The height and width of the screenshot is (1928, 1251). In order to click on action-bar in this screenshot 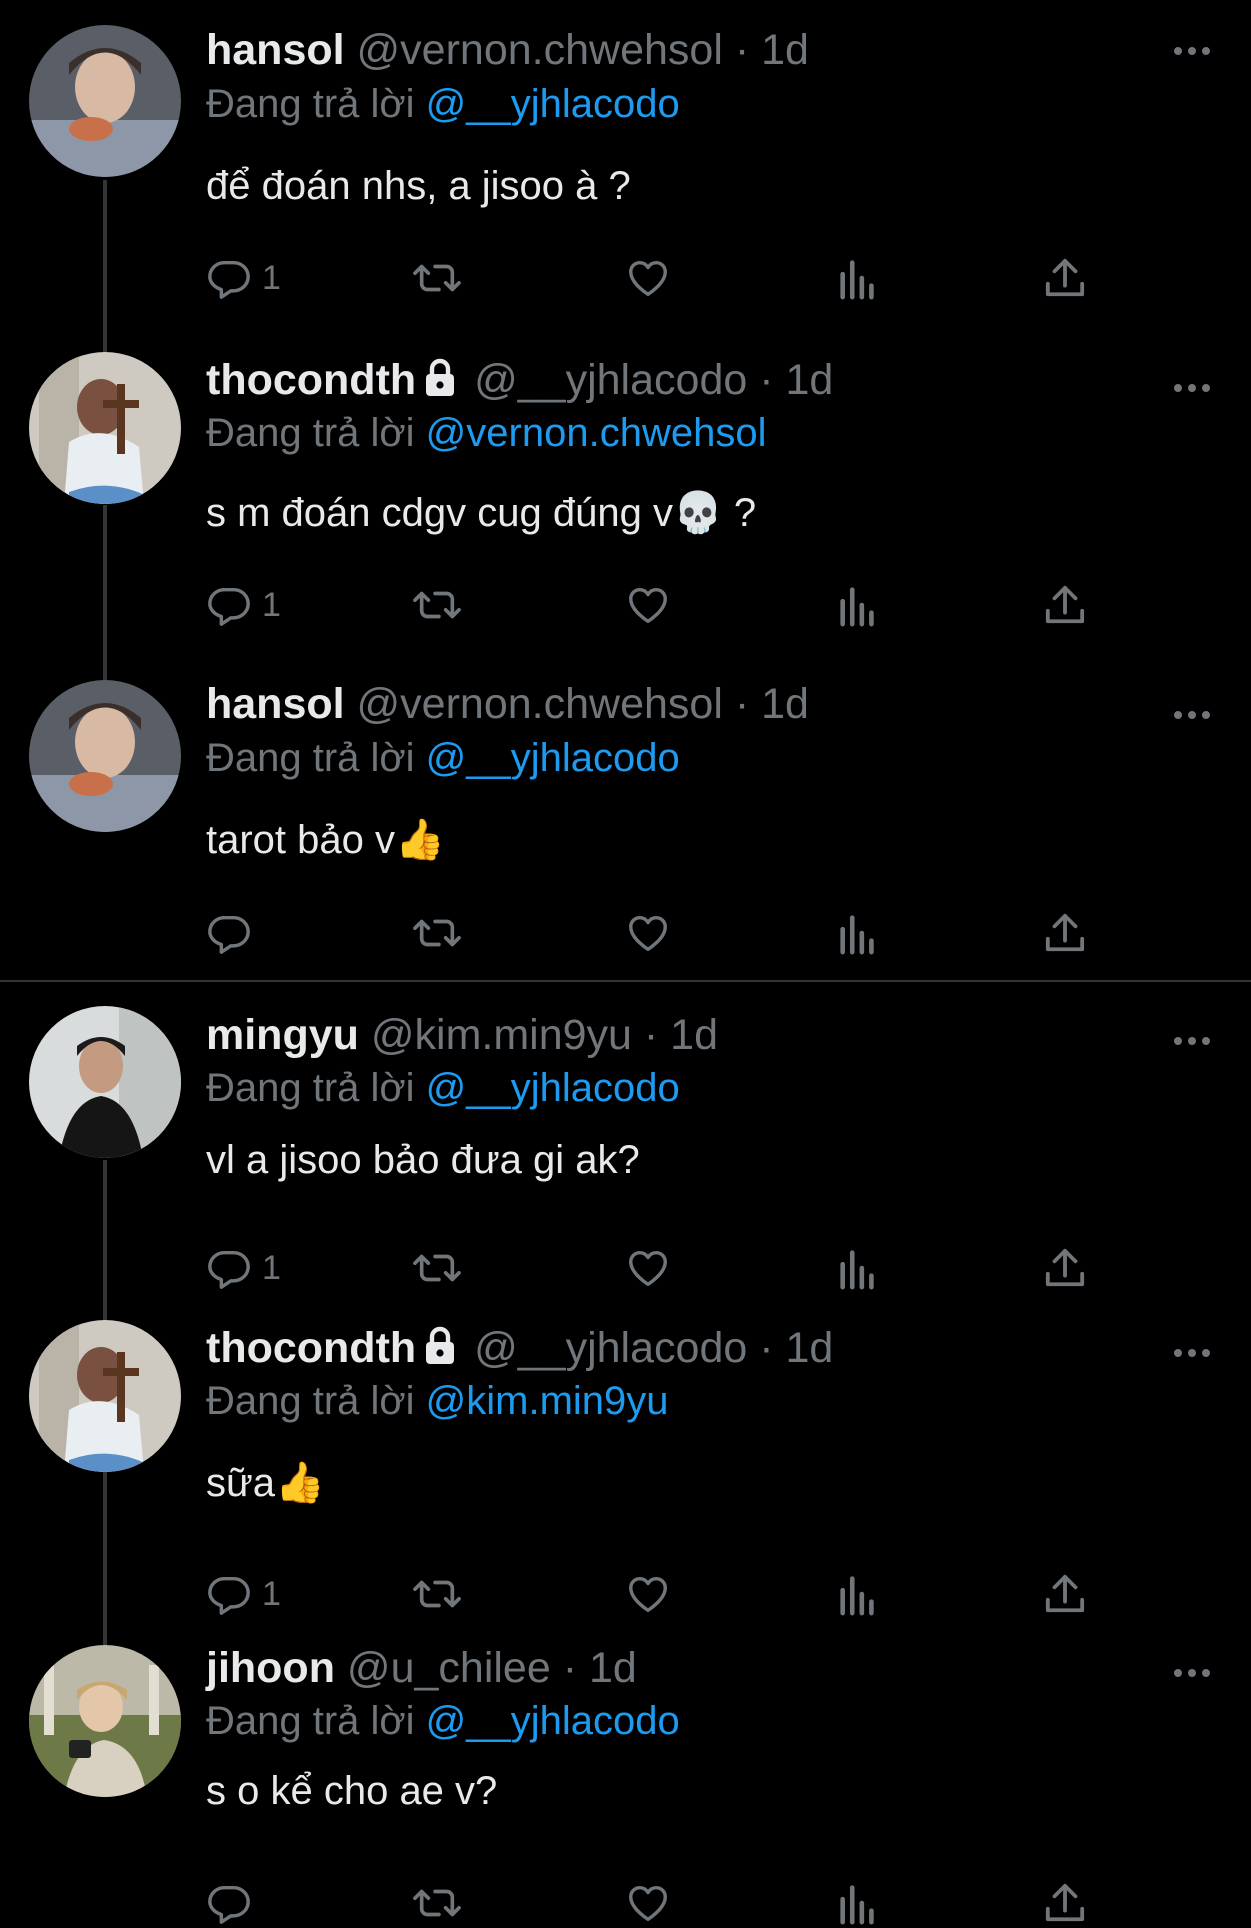, I will do `click(656, 933)`.